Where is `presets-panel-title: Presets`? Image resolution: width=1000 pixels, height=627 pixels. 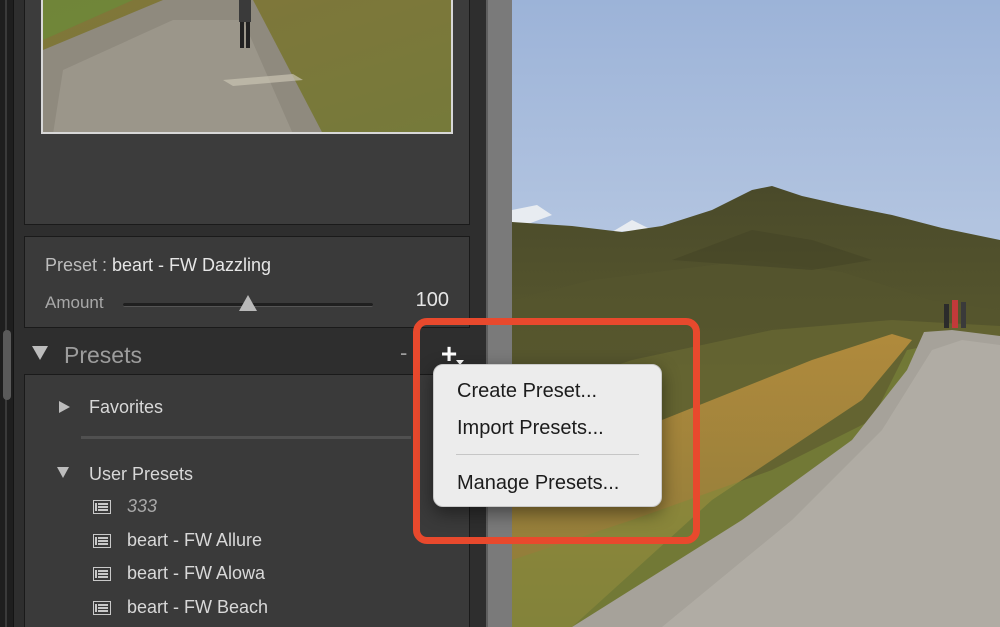 presets-panel-title: Presets is located at coordinates (103, 355).